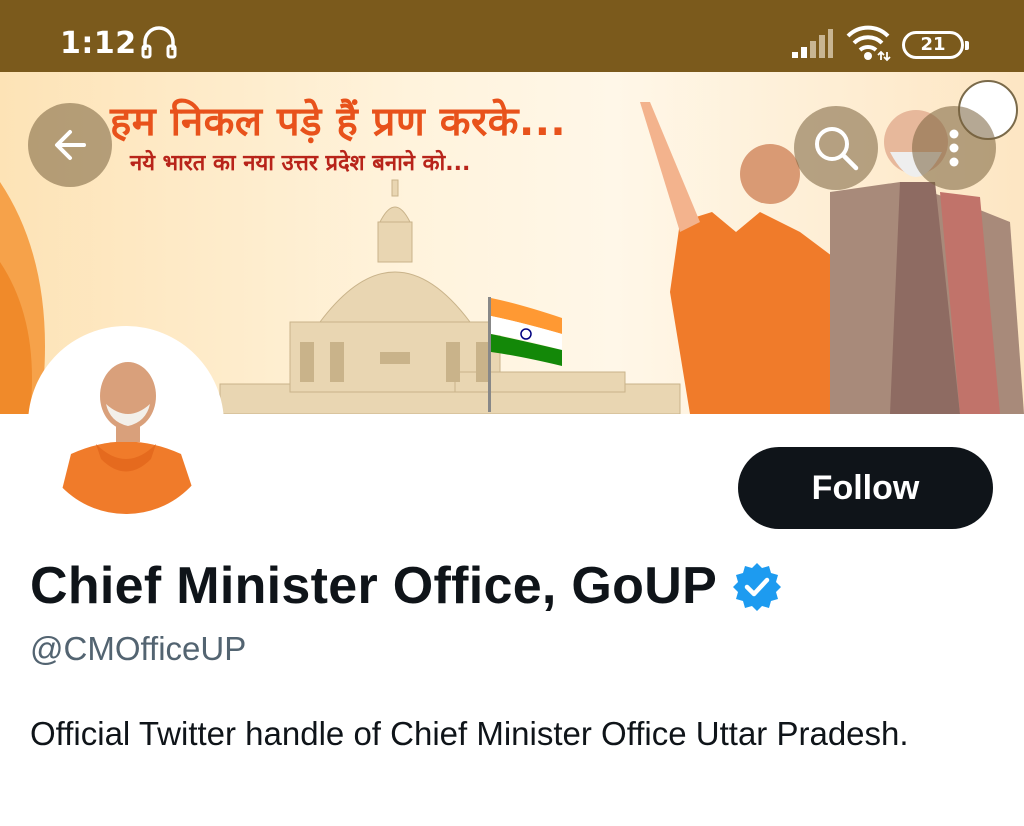 The height and width of the screenshot is (826, 1024). What do you see at coordinates (138, 648) in the screenshot?
I see `profile-handle: @CMOfficeUP` at bounding box center [138, 648].